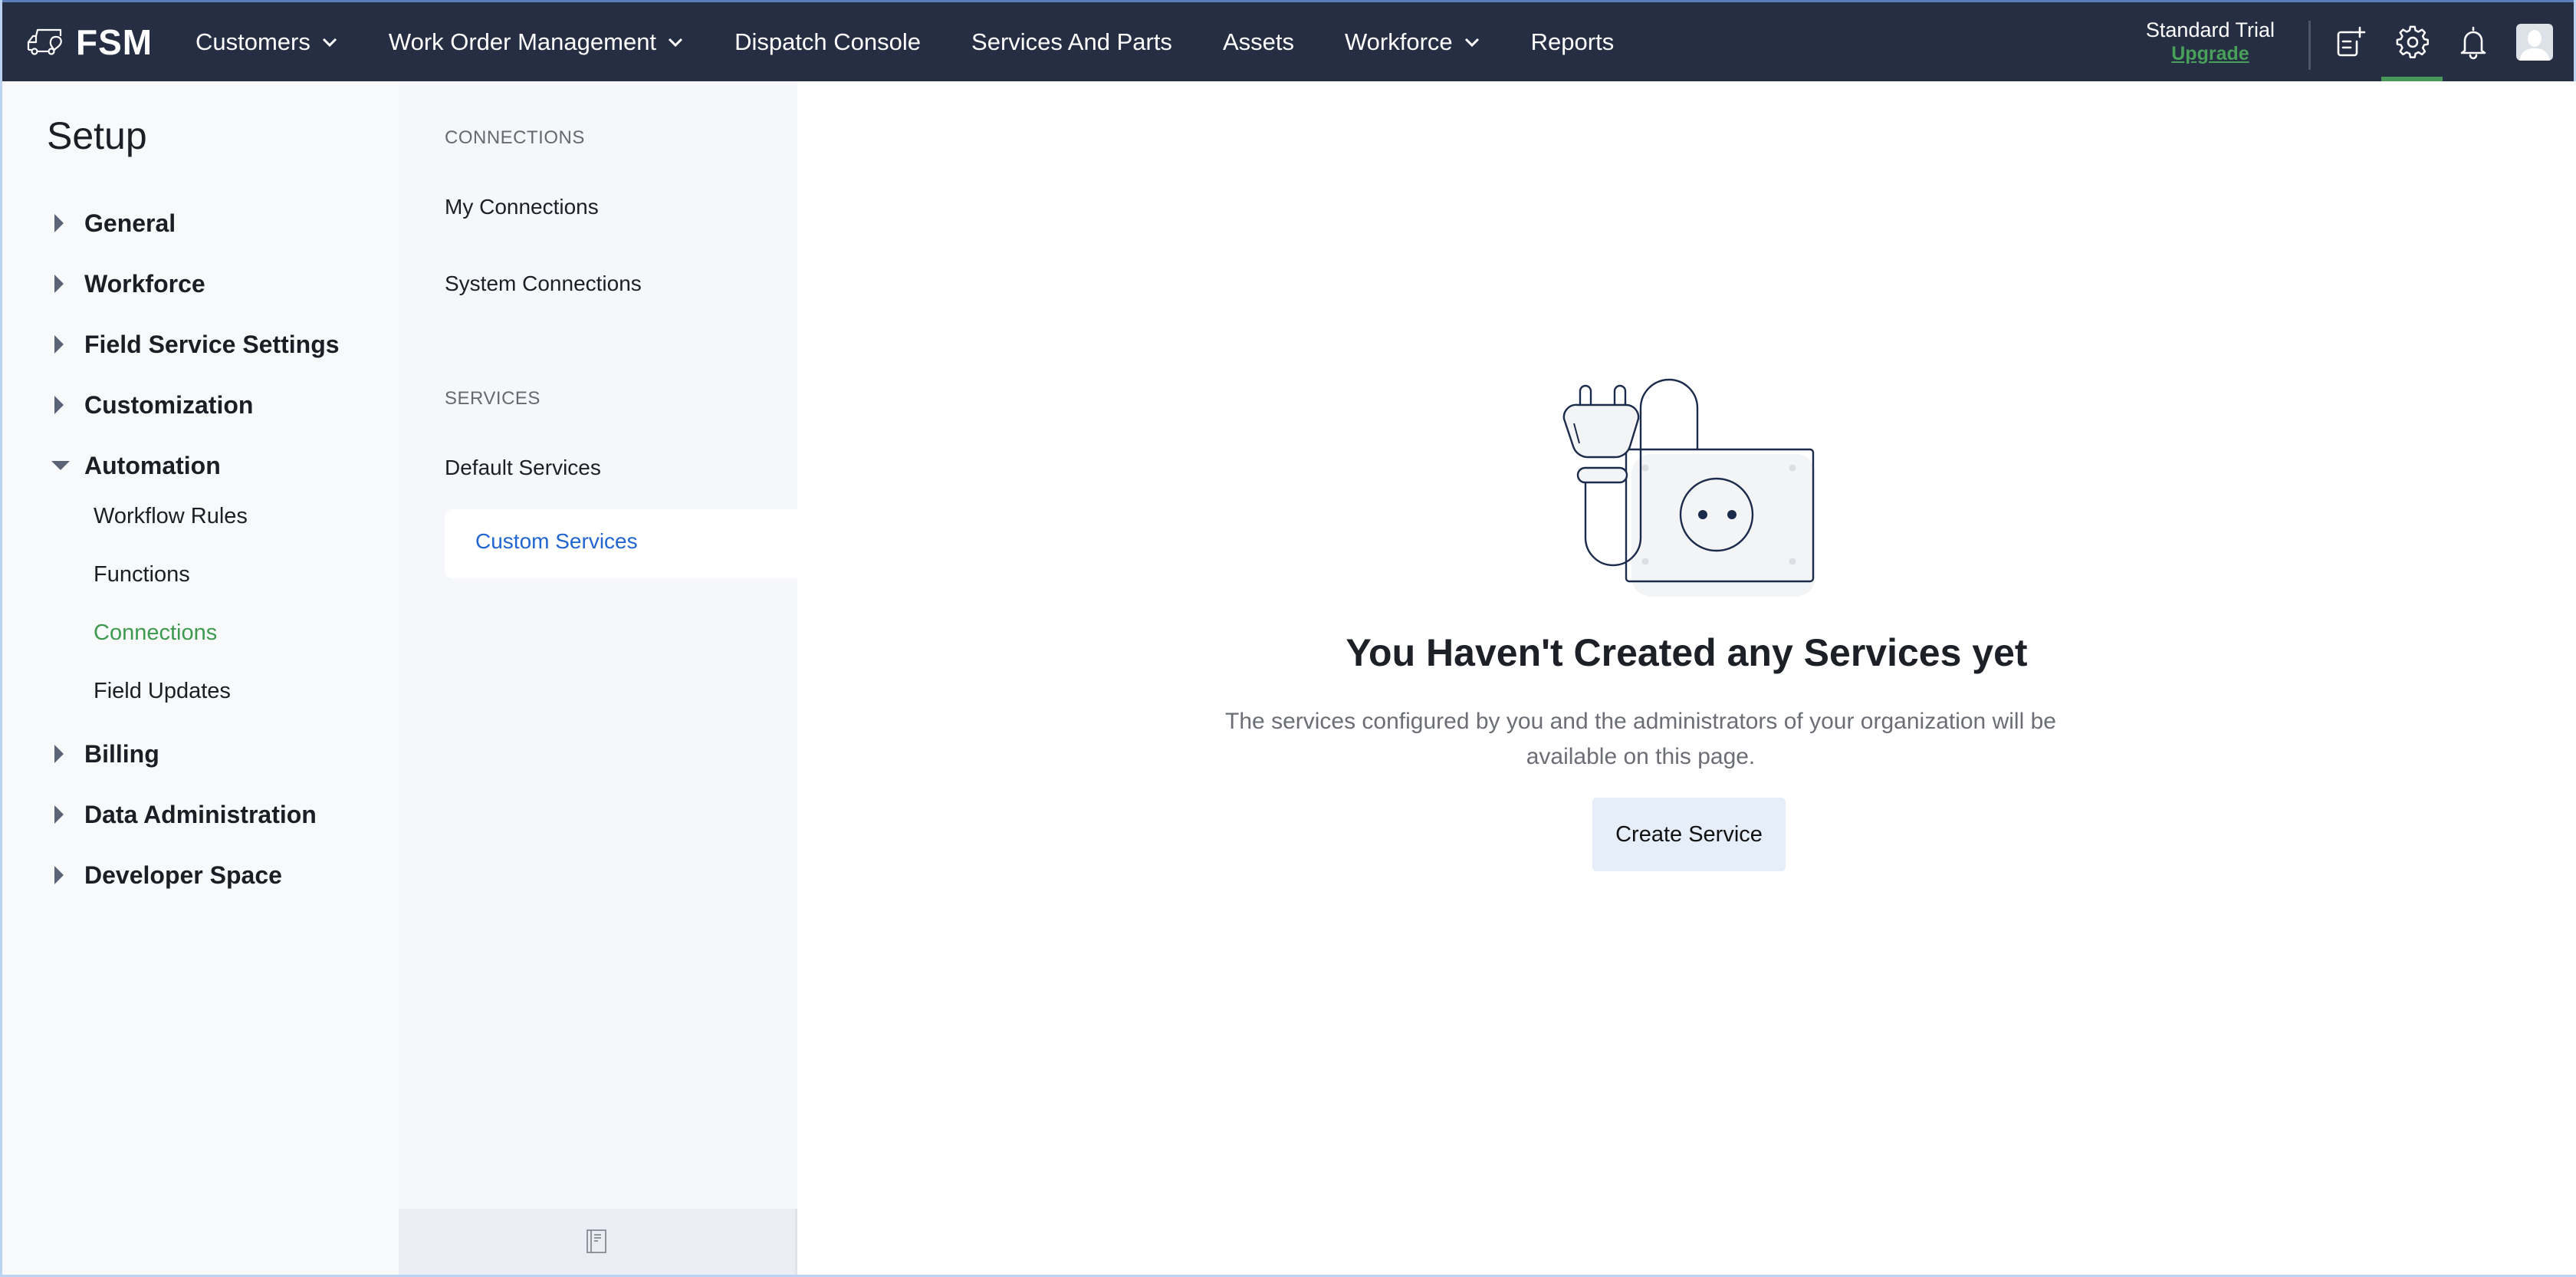 This screenshot has width=2576, height=1277. What do you see at coordinates (152, 465) in the screenshot?
I see `sidebar-group-label: Automation` at bounding box center [152, 465].